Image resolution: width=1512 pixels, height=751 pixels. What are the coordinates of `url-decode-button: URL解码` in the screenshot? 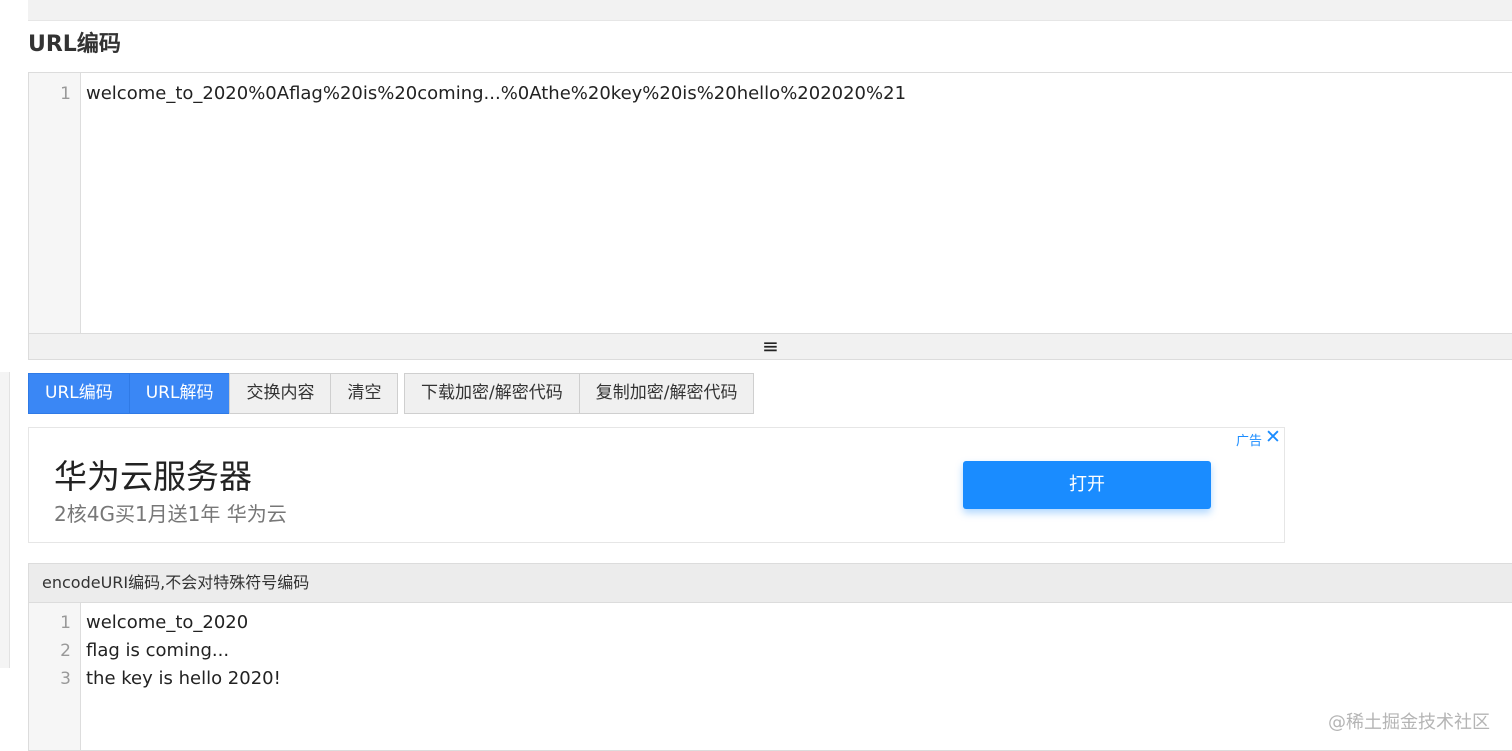 It's located at (179, 393).